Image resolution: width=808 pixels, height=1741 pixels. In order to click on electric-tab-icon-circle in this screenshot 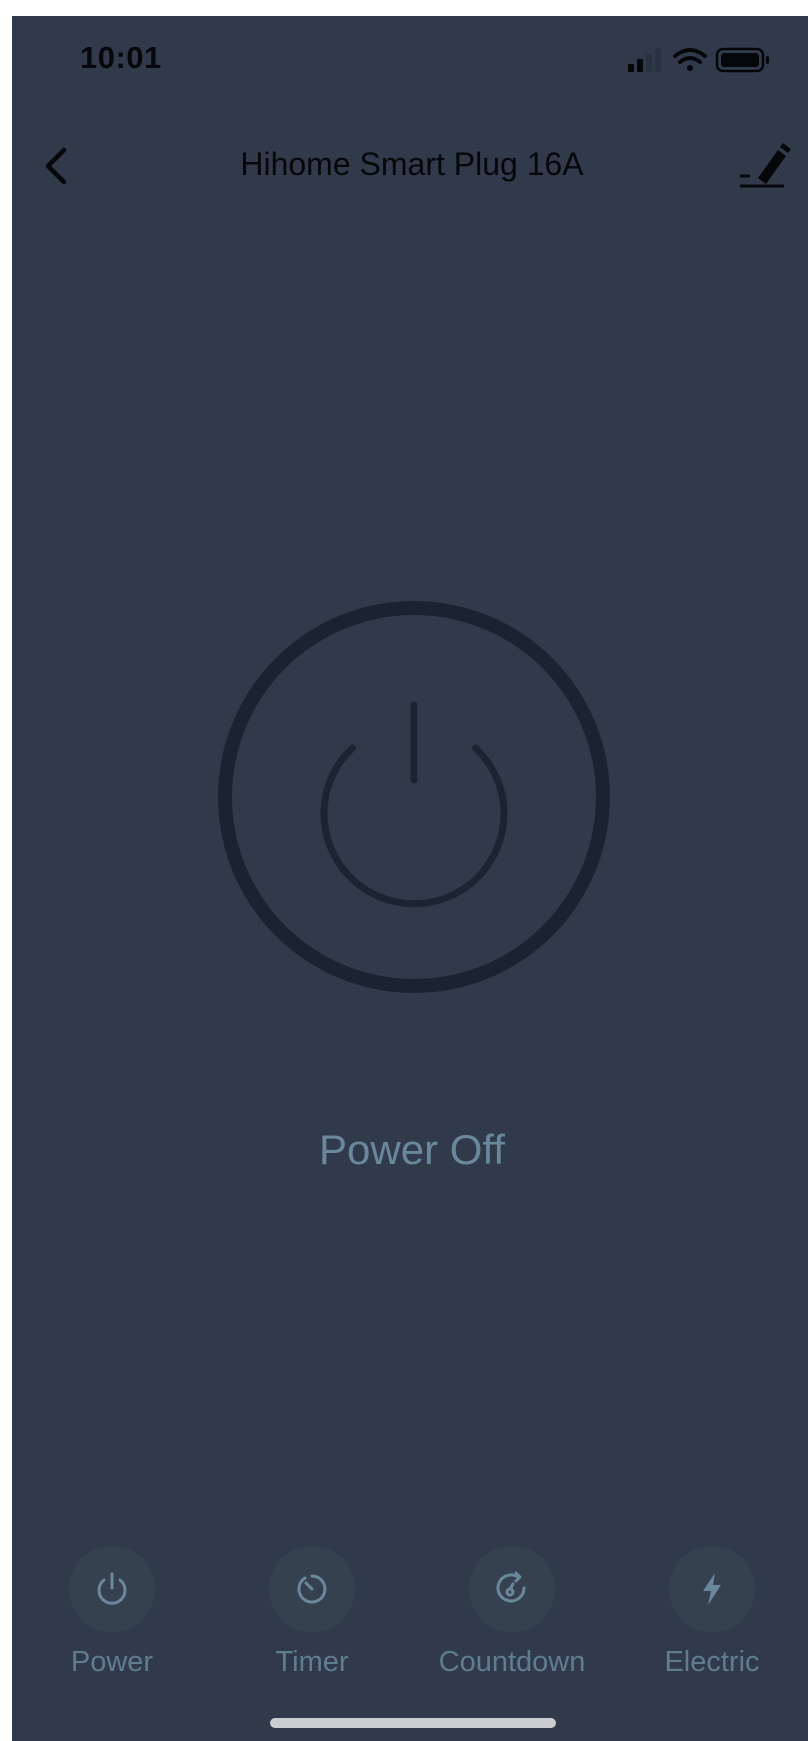, I will do `click(712, 1589)`.